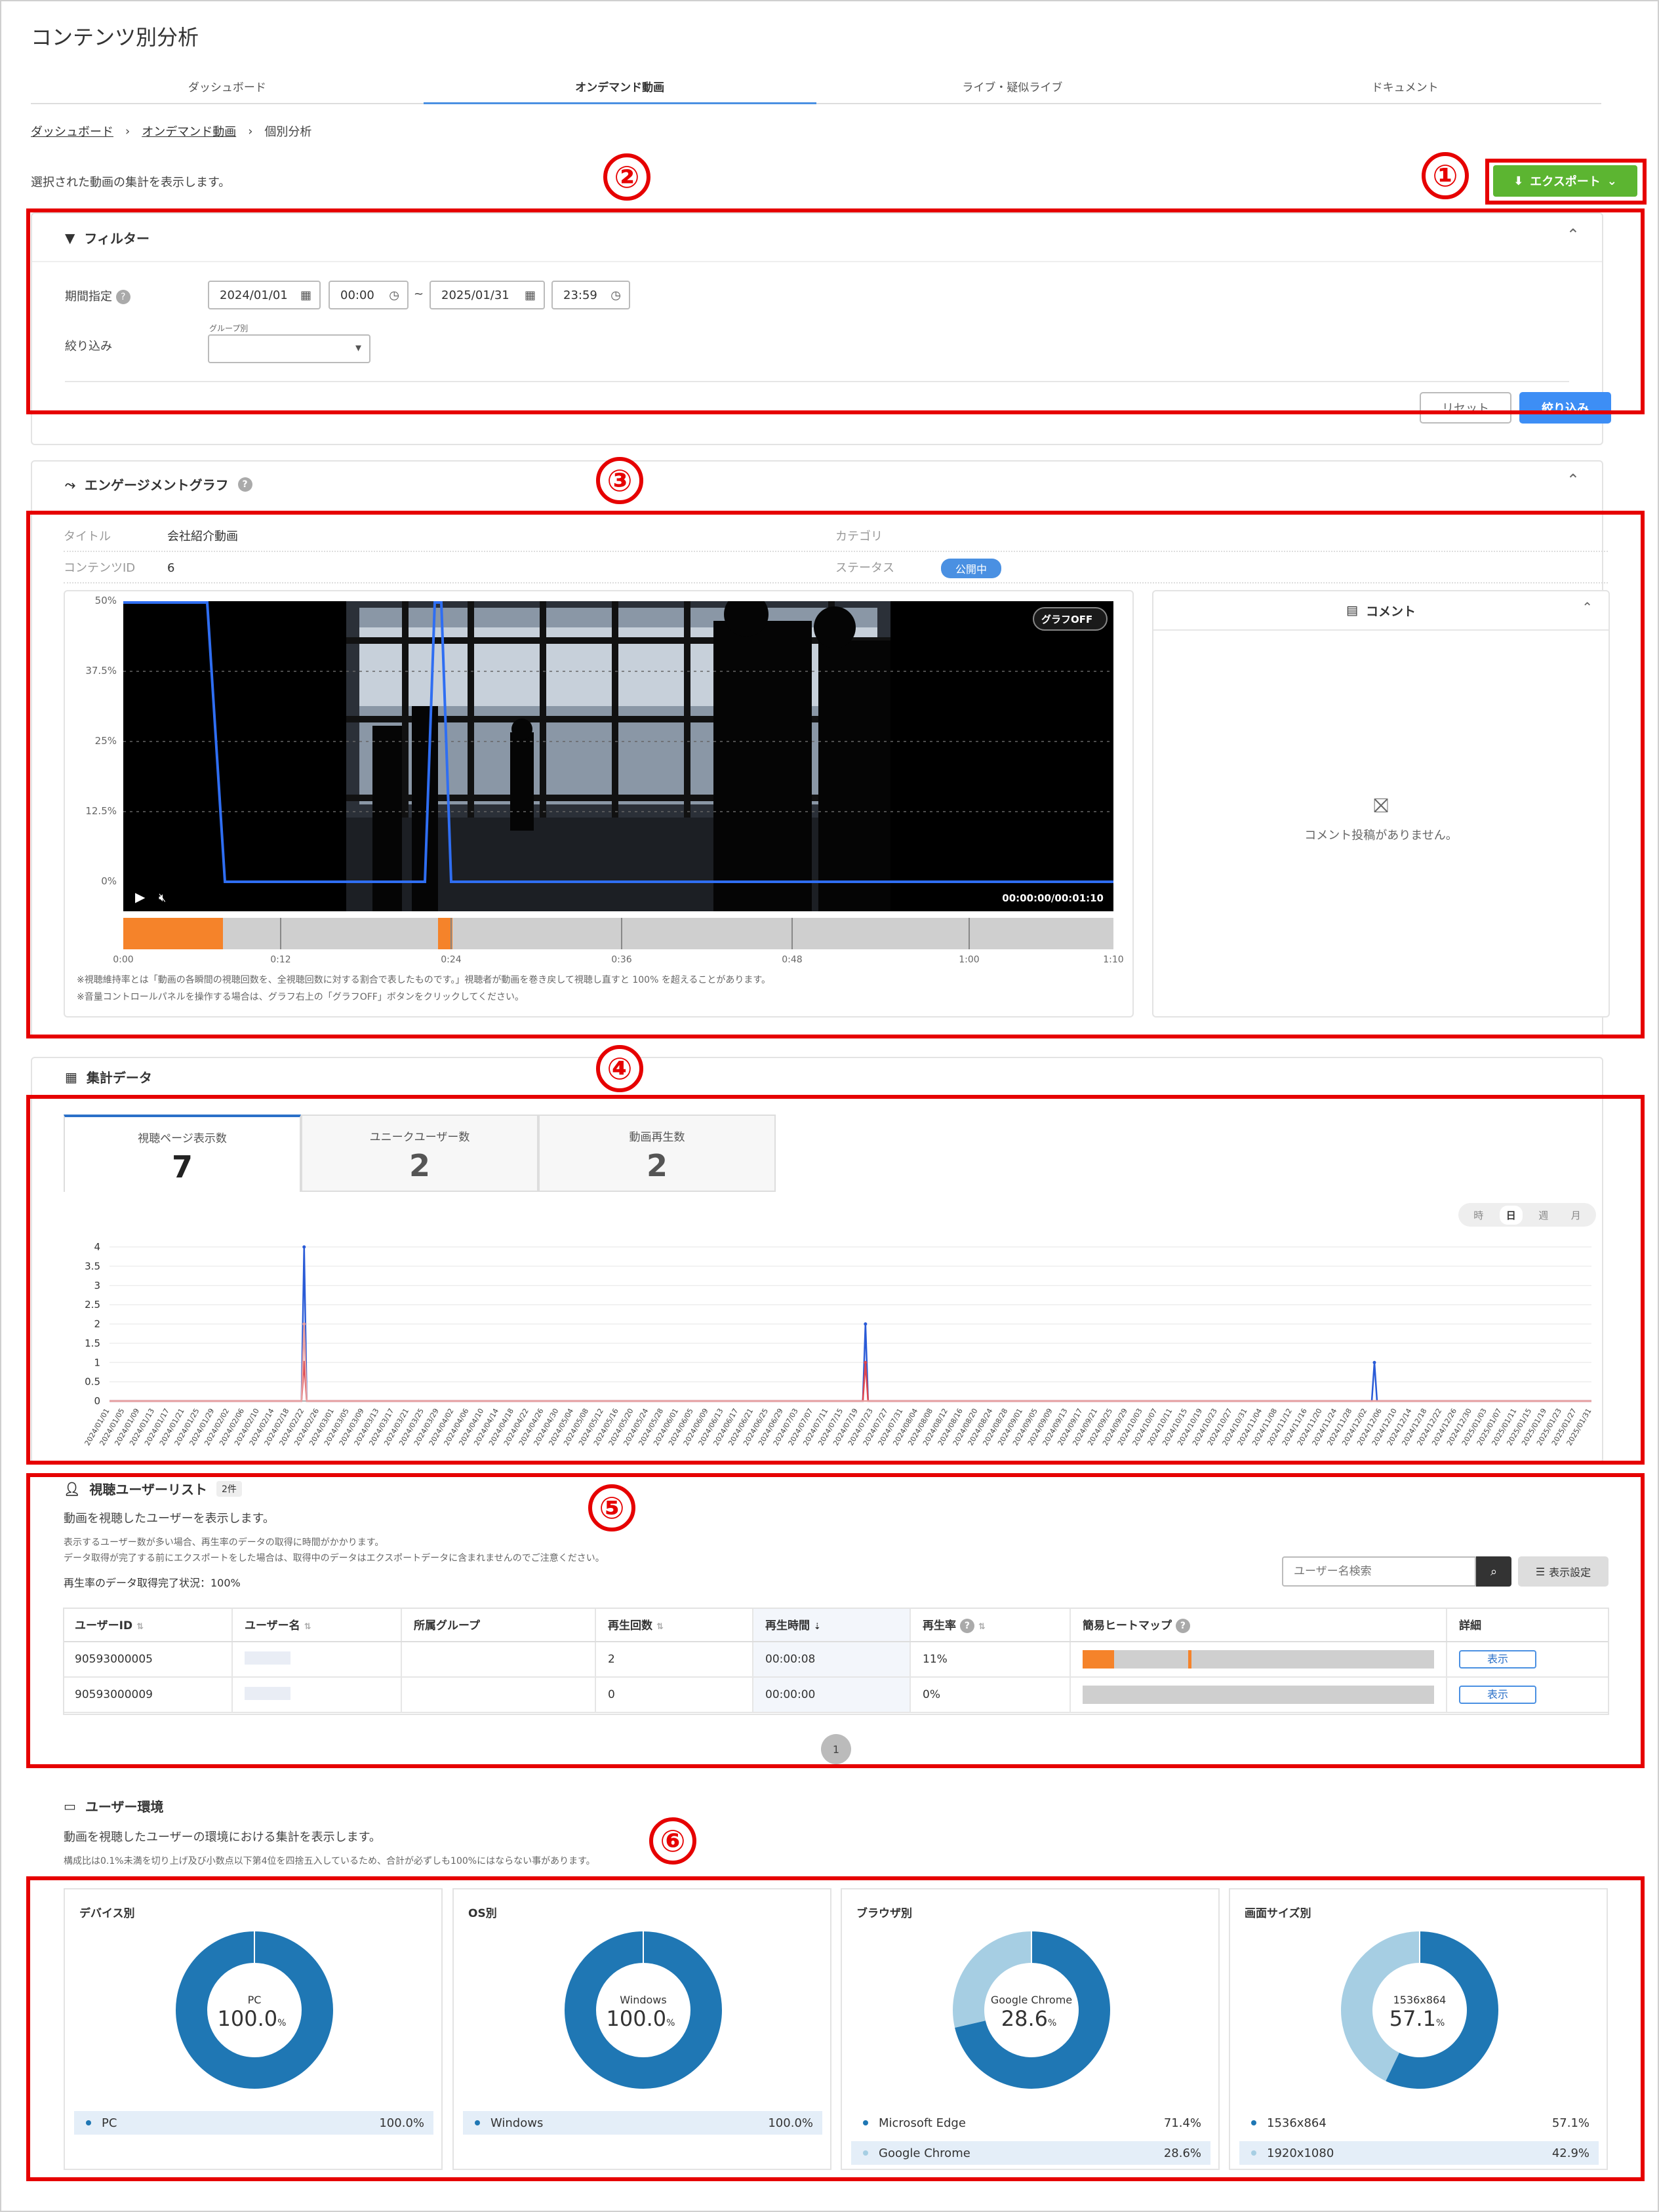 Image resolution: width=1659 pixels, height=2212 pixels. What do you see at coordinates (72, 131) in the screenshot?
I see `breadcrumb-dashboard: ダッシュボード` at bounding box center [72, 131].